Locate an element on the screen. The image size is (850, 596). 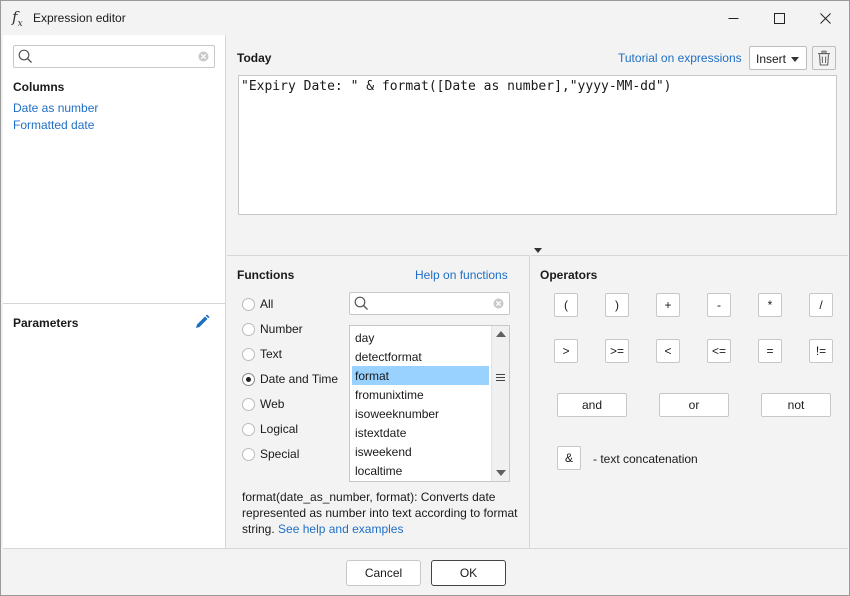
close-button is located at coordinates (825, 18).